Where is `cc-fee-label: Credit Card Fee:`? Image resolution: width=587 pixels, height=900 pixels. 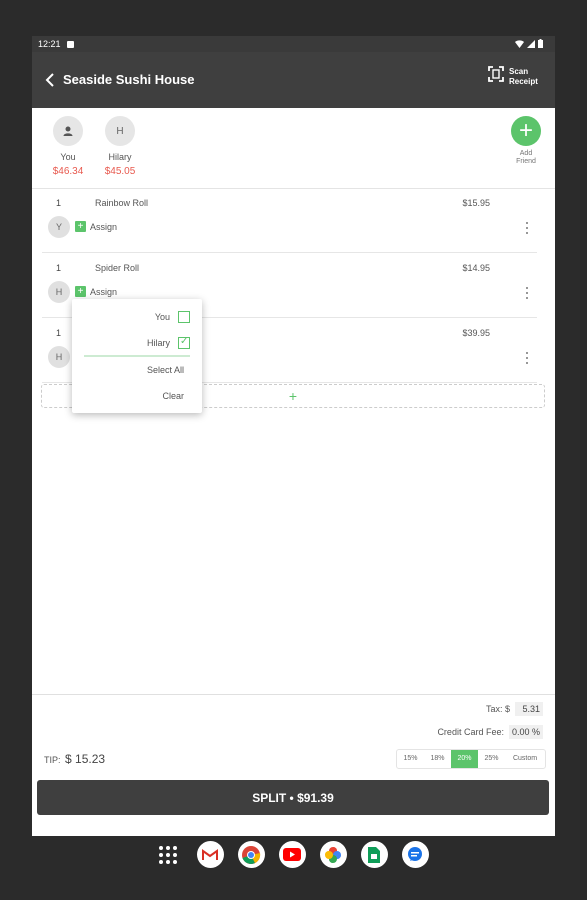
cc-fee-label: Credit Card Fee: is located at coordinates (470, 732).